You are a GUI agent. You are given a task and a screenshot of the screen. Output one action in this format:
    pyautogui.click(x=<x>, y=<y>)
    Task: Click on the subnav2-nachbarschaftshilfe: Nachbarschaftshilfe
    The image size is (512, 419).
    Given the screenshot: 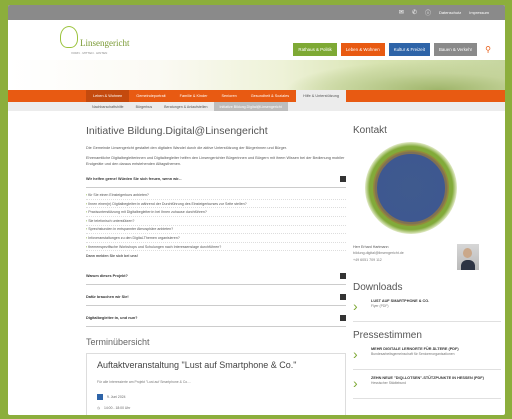 What is the action you would take?
    pyautogui.click(x=108, y=106)
    